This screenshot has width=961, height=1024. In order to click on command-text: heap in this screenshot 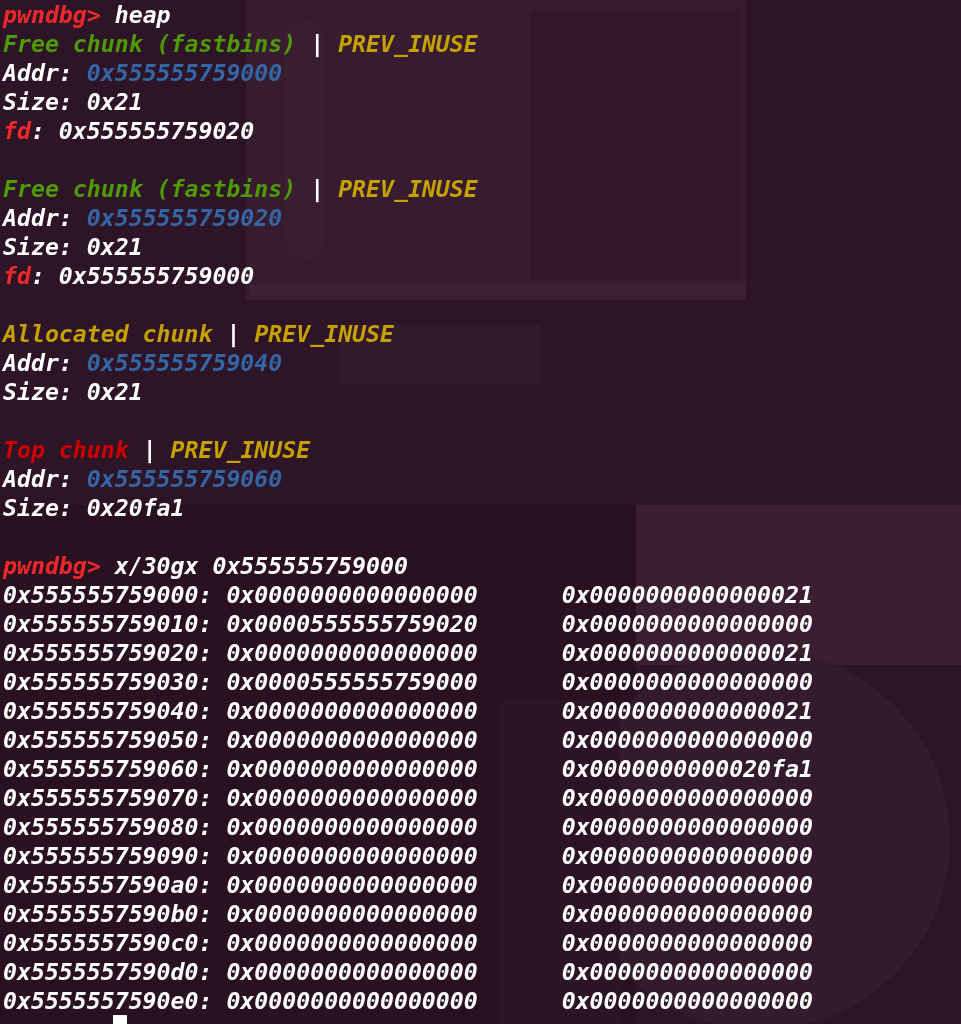, I will do `click(142, 14)`.